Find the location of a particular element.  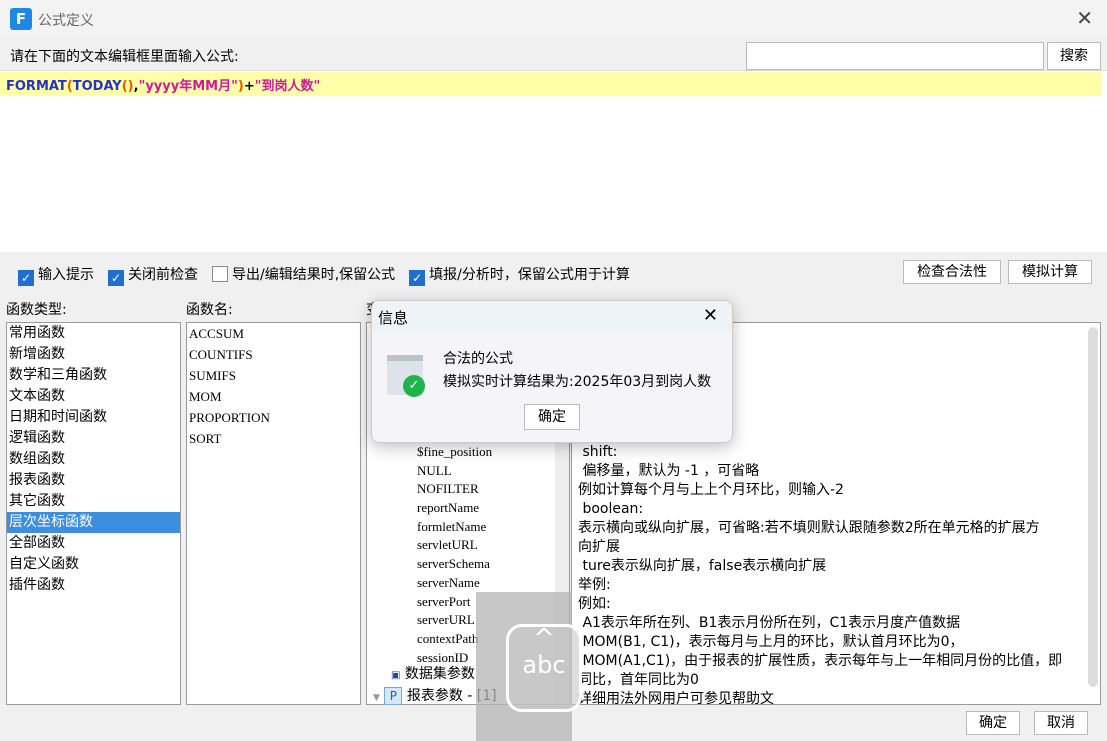

options-row: ✓ 输入提示 ✓ 关闭前检查 导出/编辑结果时,保留公式 ✓ 填报/分析时，保留公式用于计算 is located at coordinates (324, 275).